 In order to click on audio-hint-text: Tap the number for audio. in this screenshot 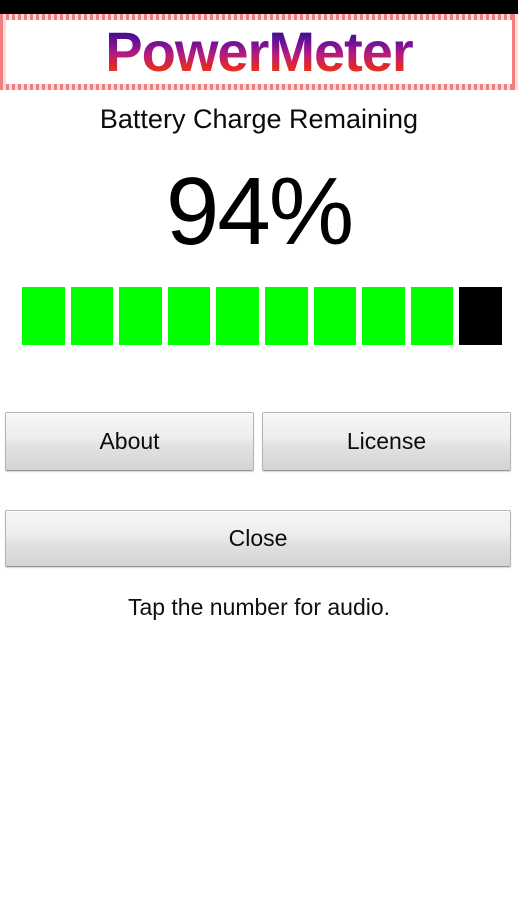, I will do `click(259, 607)`.